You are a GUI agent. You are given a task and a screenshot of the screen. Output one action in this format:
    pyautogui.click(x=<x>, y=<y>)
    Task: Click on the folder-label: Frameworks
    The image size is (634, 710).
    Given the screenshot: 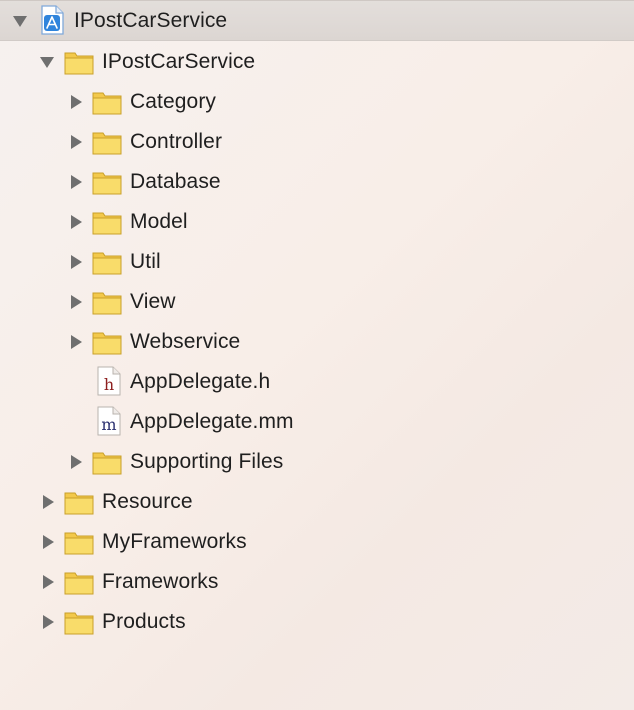 What is the action you would take?
    pyautogui.click(x=160, y=581)
    